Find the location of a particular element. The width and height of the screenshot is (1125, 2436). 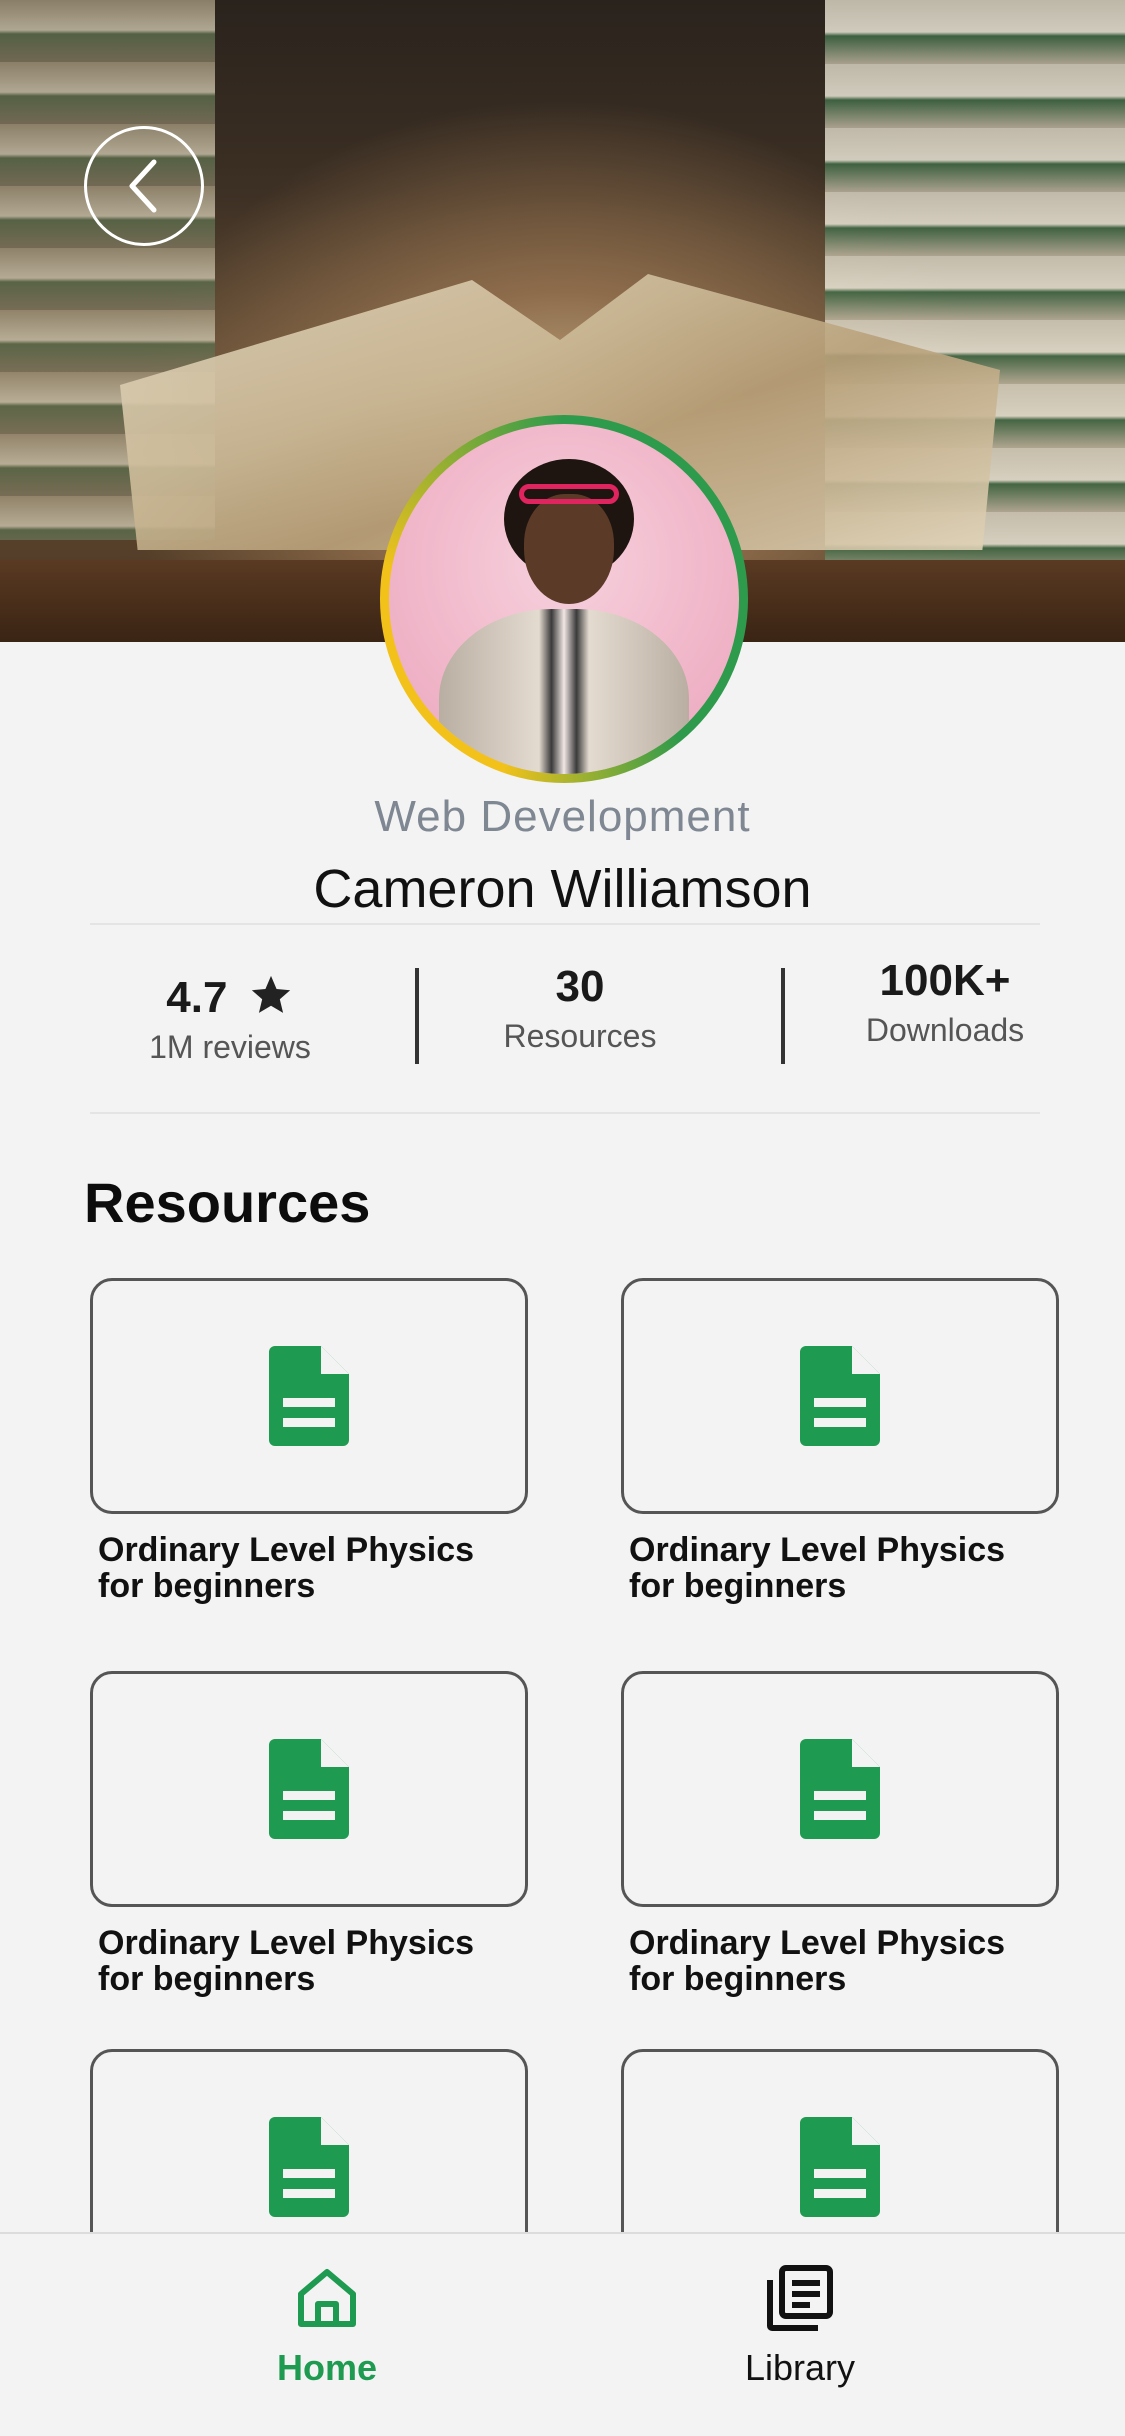

avatar-ring is located at coordinates (564, 599).